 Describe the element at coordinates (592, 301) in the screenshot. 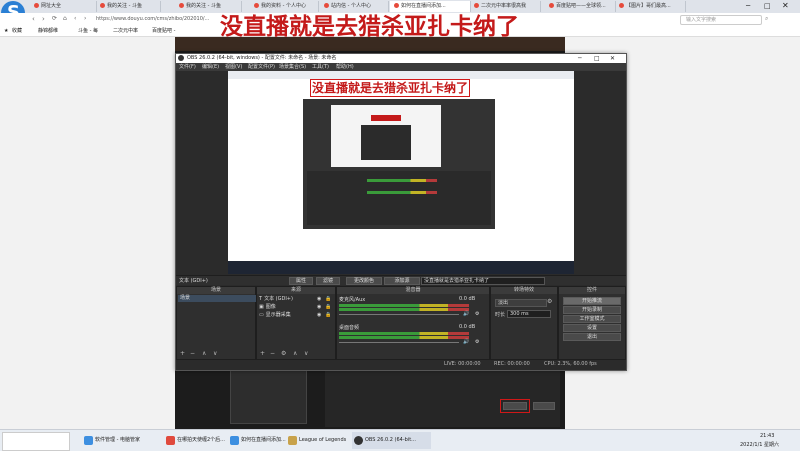

I see `start-streaming-button: 开始推流` at that location.